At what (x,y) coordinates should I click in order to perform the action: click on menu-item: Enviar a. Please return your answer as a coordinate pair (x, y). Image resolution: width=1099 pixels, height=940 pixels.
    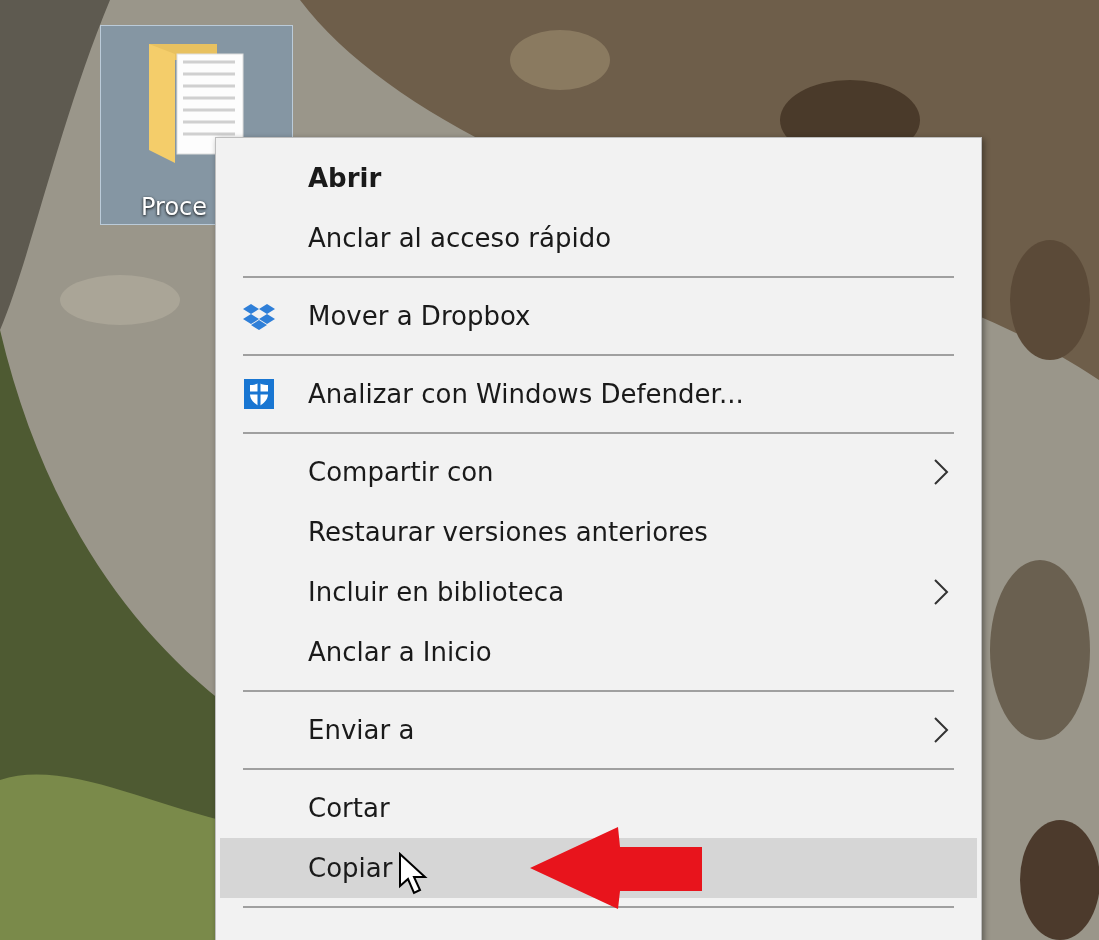
    Looking at the image, I should click on (598, 730).